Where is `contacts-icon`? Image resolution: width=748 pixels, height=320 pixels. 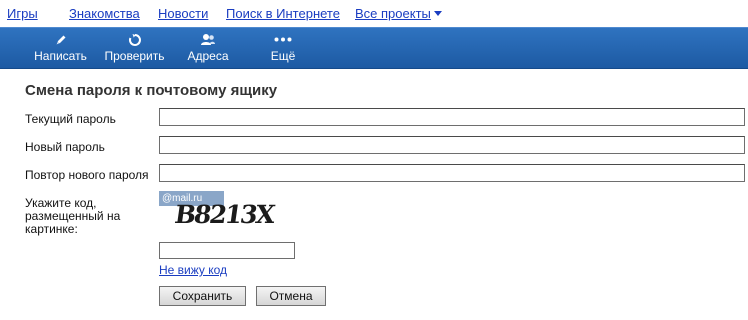 contacts-icon is located at coordinates (208, 39).